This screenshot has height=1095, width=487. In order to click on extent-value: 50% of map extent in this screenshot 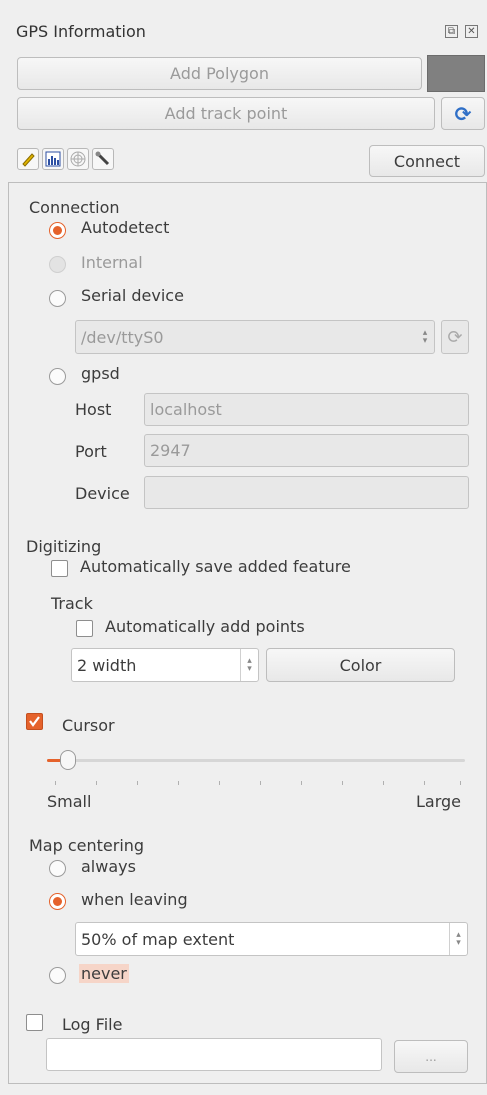, I will do `click(158, 939)`.